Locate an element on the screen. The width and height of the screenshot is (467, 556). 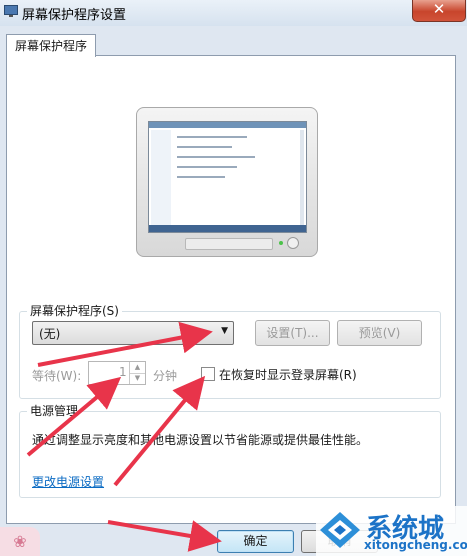
preview-taskbar is located at coordinates (227, 228).